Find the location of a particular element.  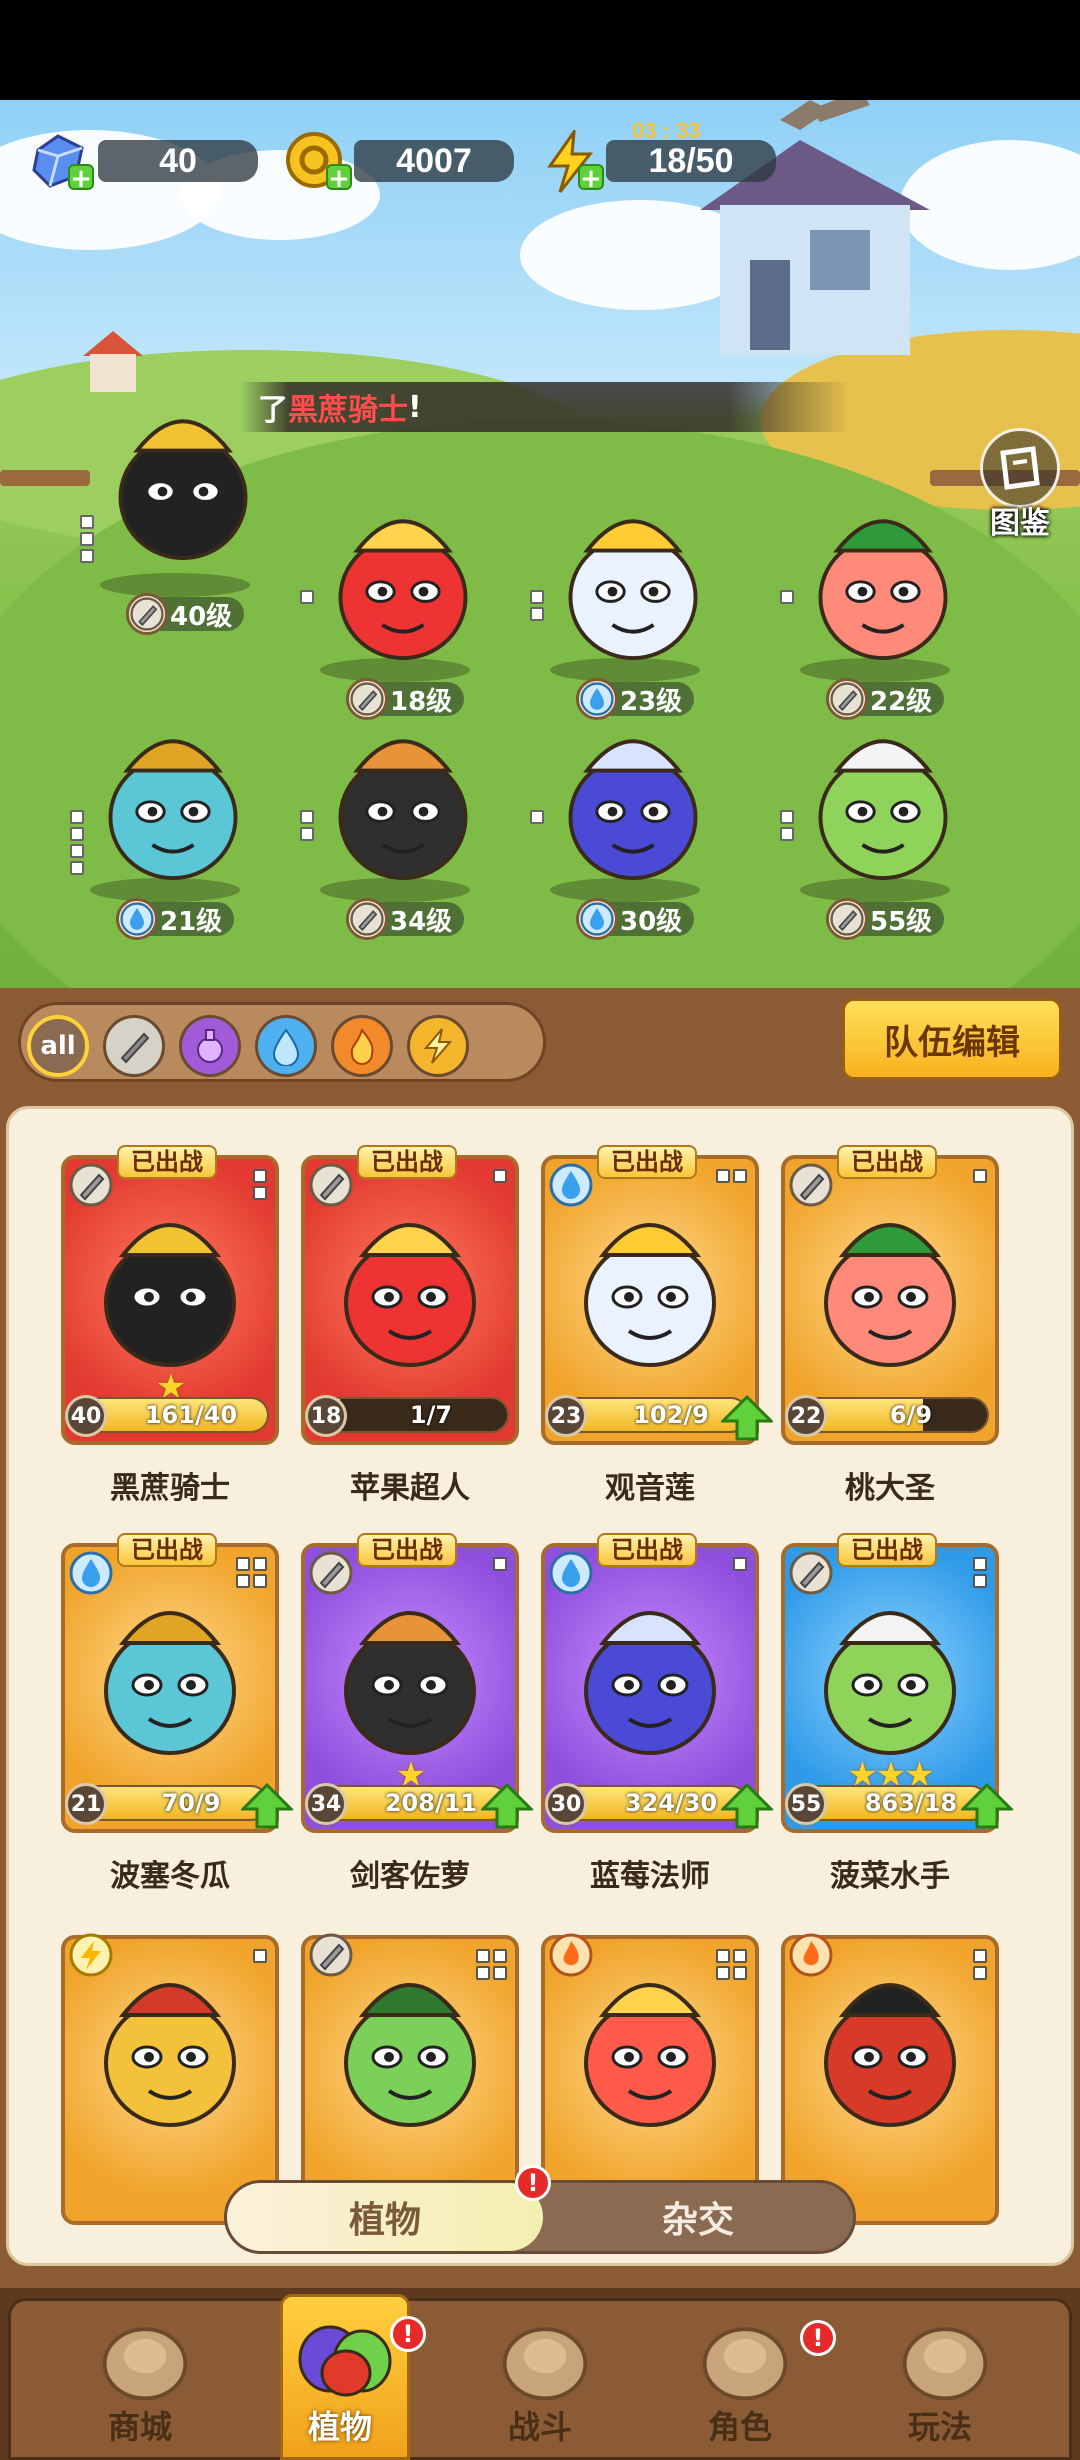

scene-character: 23级 is located at coordinates (630, 600).